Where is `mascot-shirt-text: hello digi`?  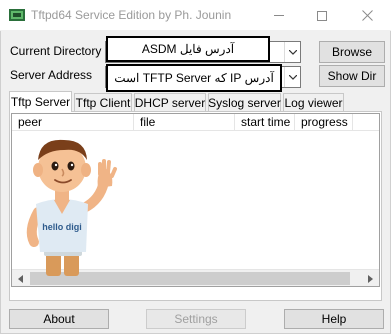 mascot-shirt-text: hello digi is located at coordinates (62, 227).